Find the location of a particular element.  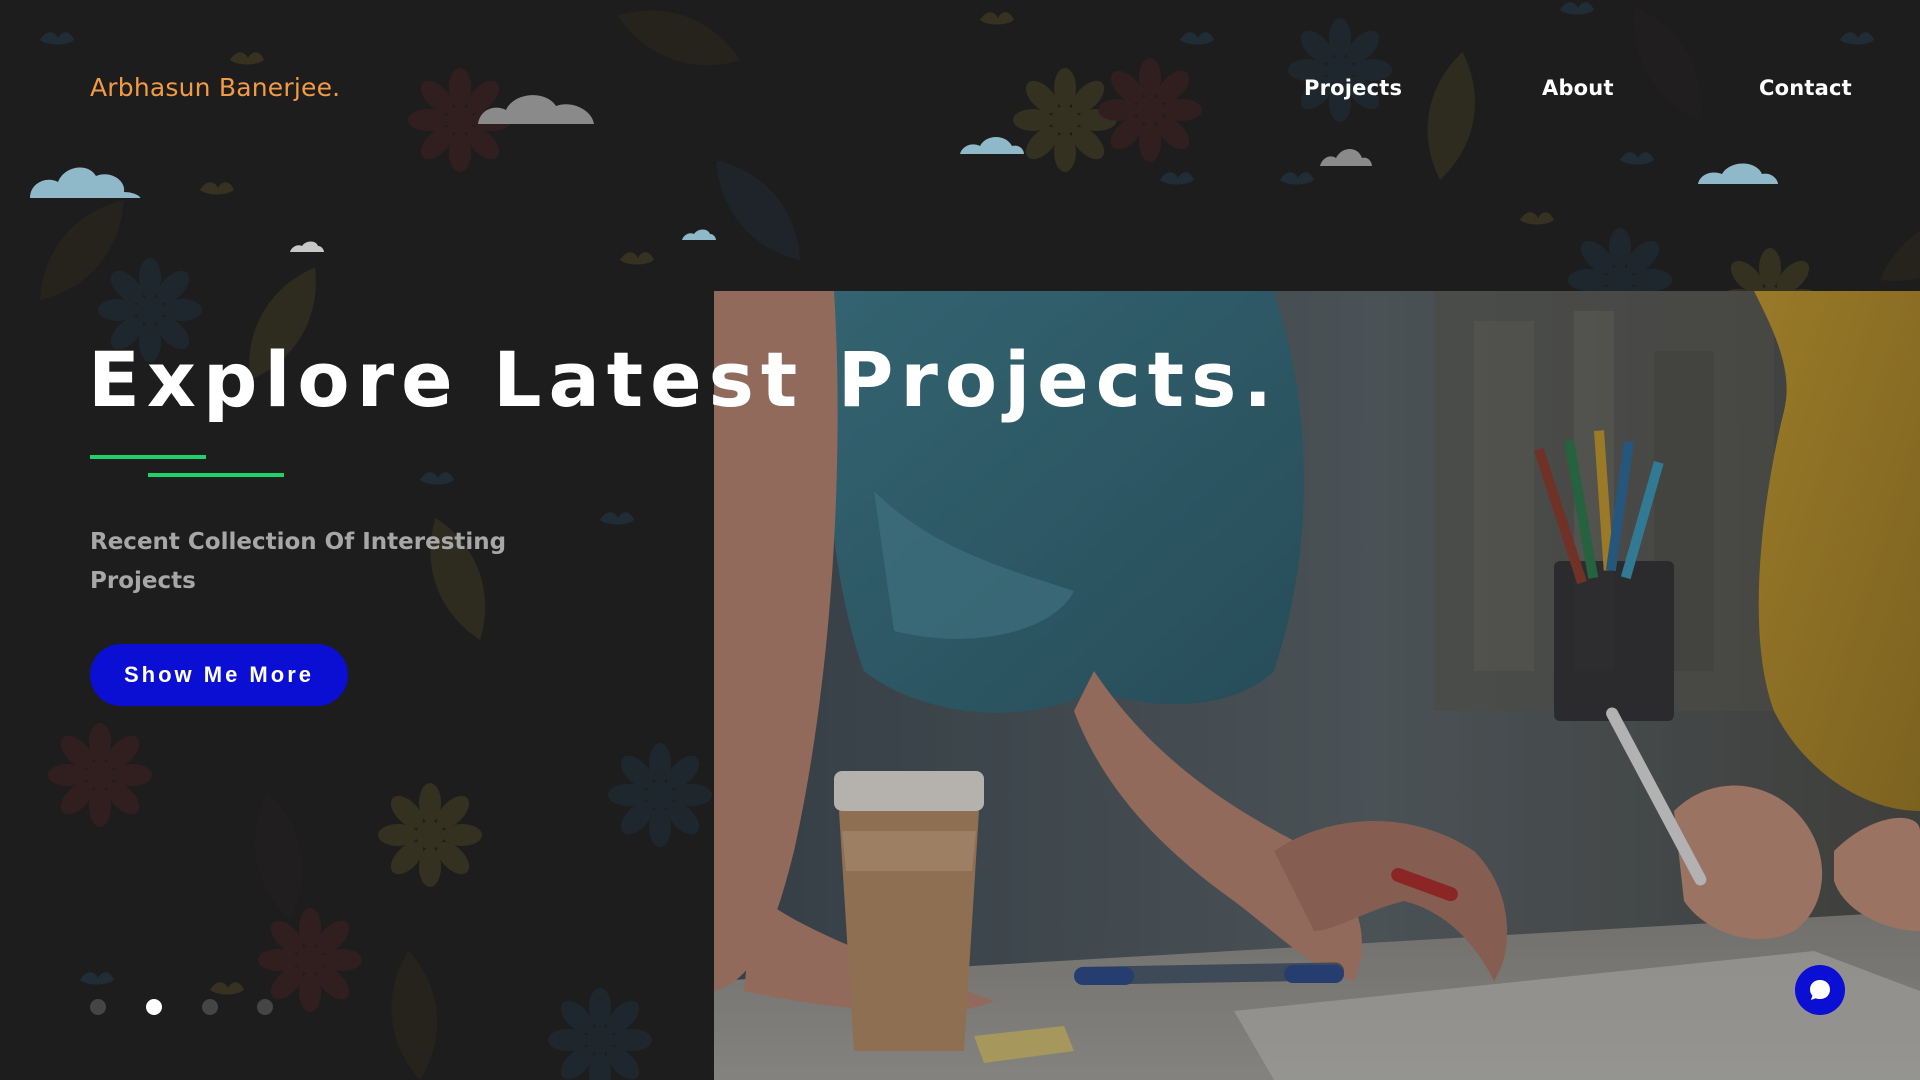

nav-link-projects: Projects is located at coordinates (1353, 88).